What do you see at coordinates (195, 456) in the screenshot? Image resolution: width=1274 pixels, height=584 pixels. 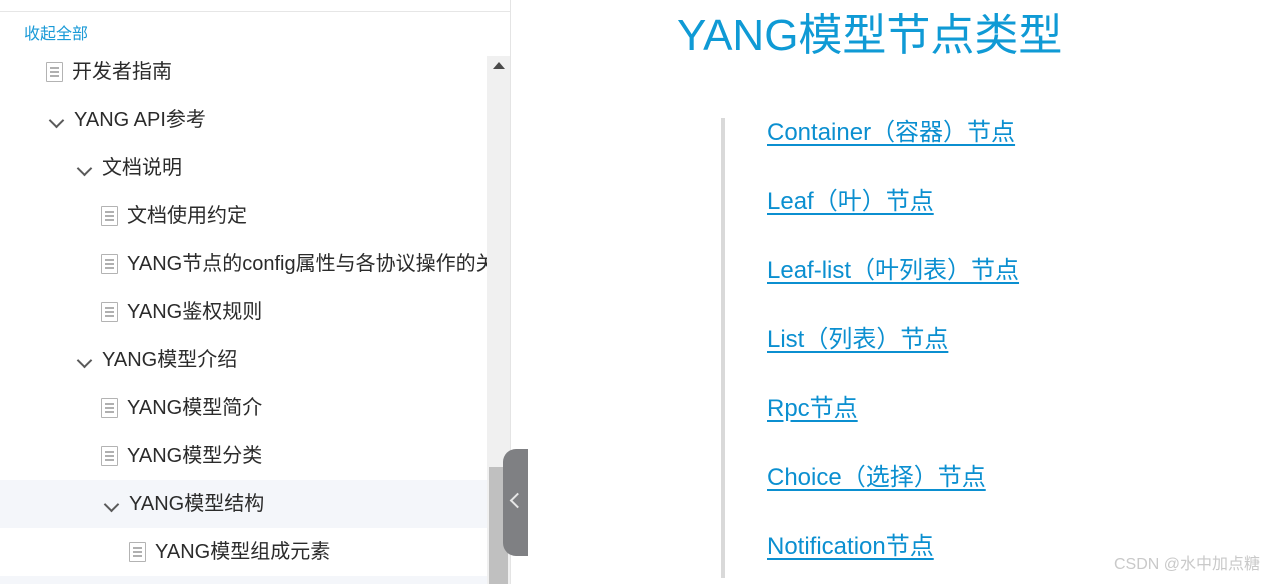 I see `tree-item-label: YANG模型分类` at bounding box center [195, 456].